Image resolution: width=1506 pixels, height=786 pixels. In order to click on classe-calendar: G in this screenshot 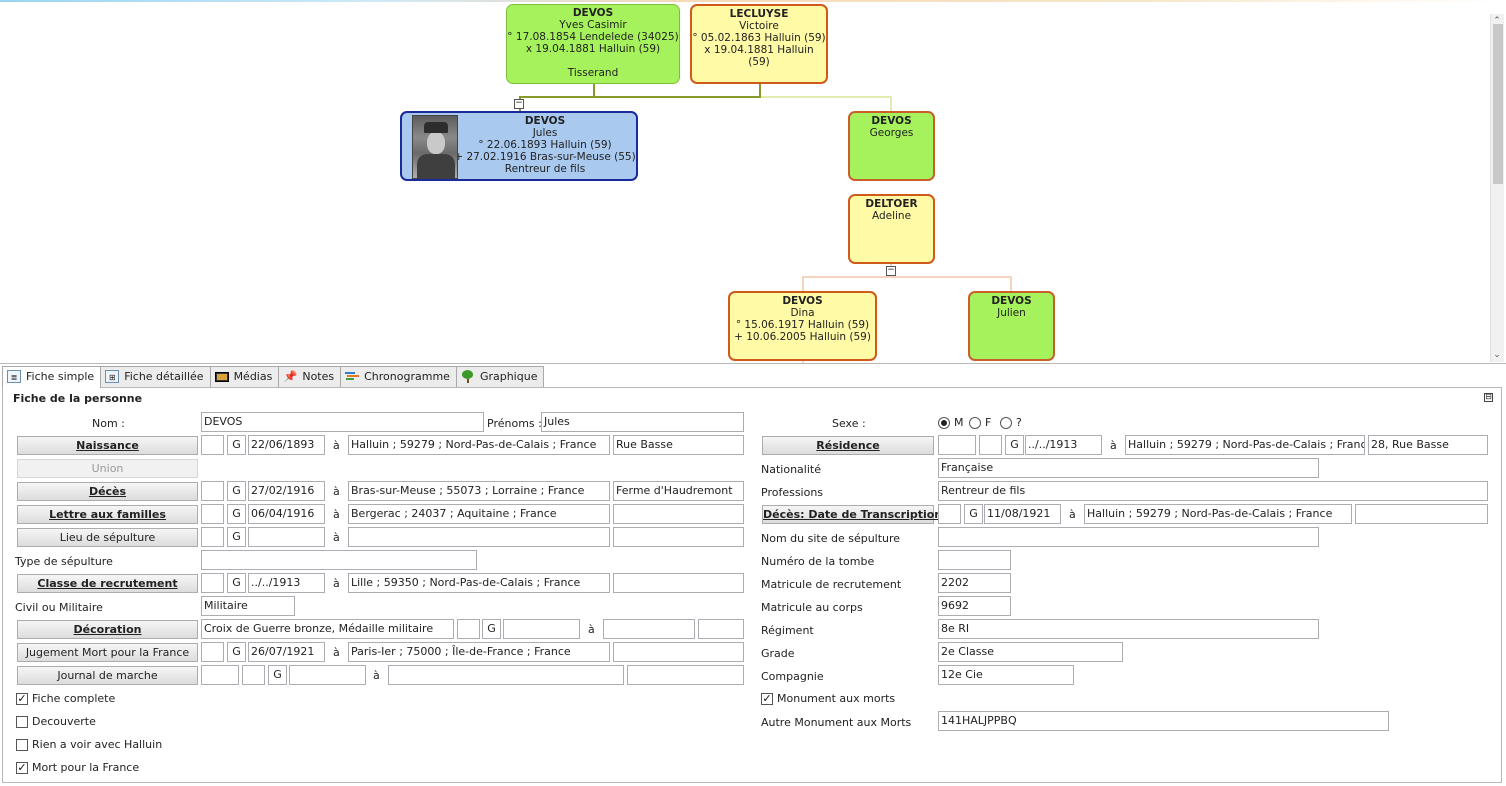, I will do `click(236, 583)`.